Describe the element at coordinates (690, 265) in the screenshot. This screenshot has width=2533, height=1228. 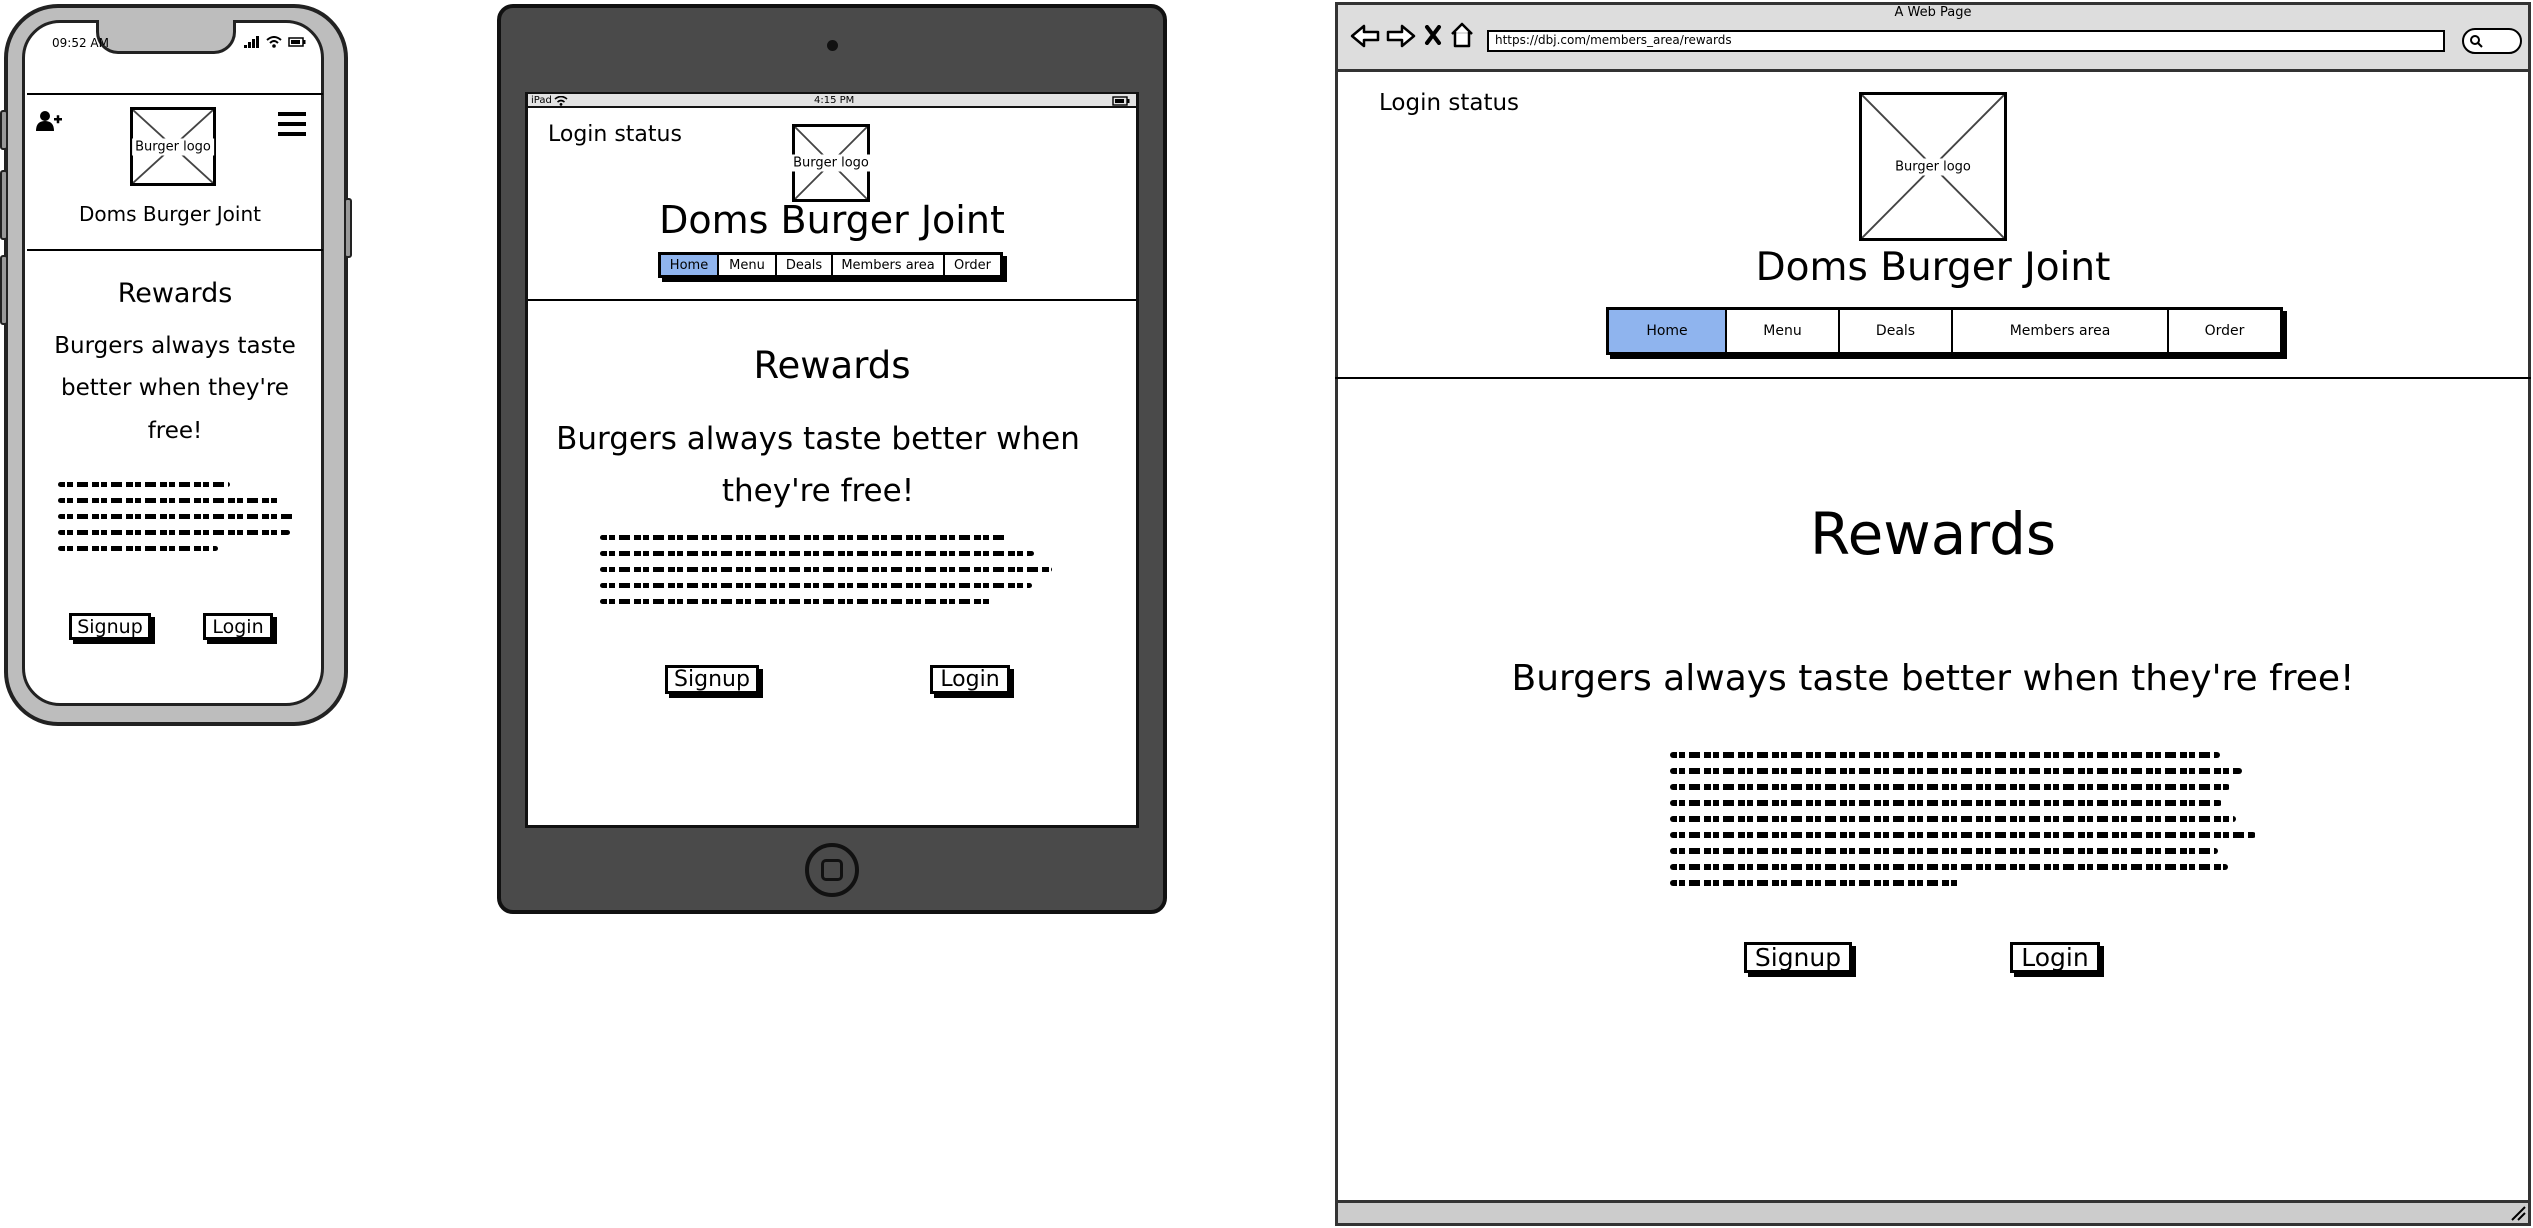
I see `tablet-nav-home: Home` at that location.